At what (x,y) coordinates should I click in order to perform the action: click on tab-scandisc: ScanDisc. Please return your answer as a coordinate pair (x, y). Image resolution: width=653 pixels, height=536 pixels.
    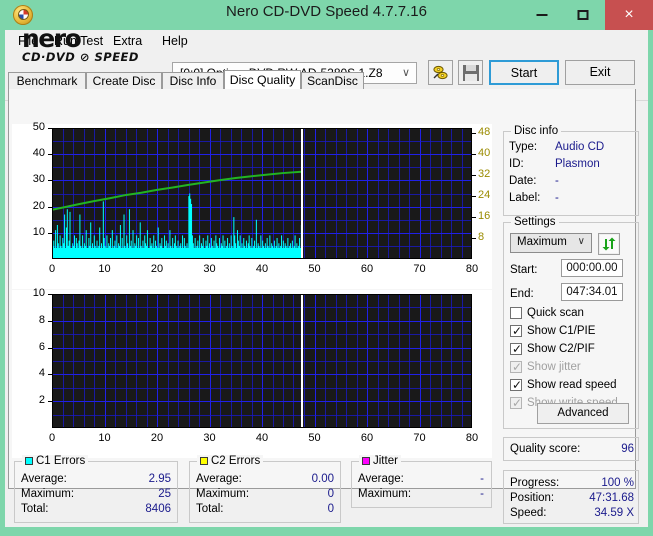
    Looking at the image, I should click on (332, 80).